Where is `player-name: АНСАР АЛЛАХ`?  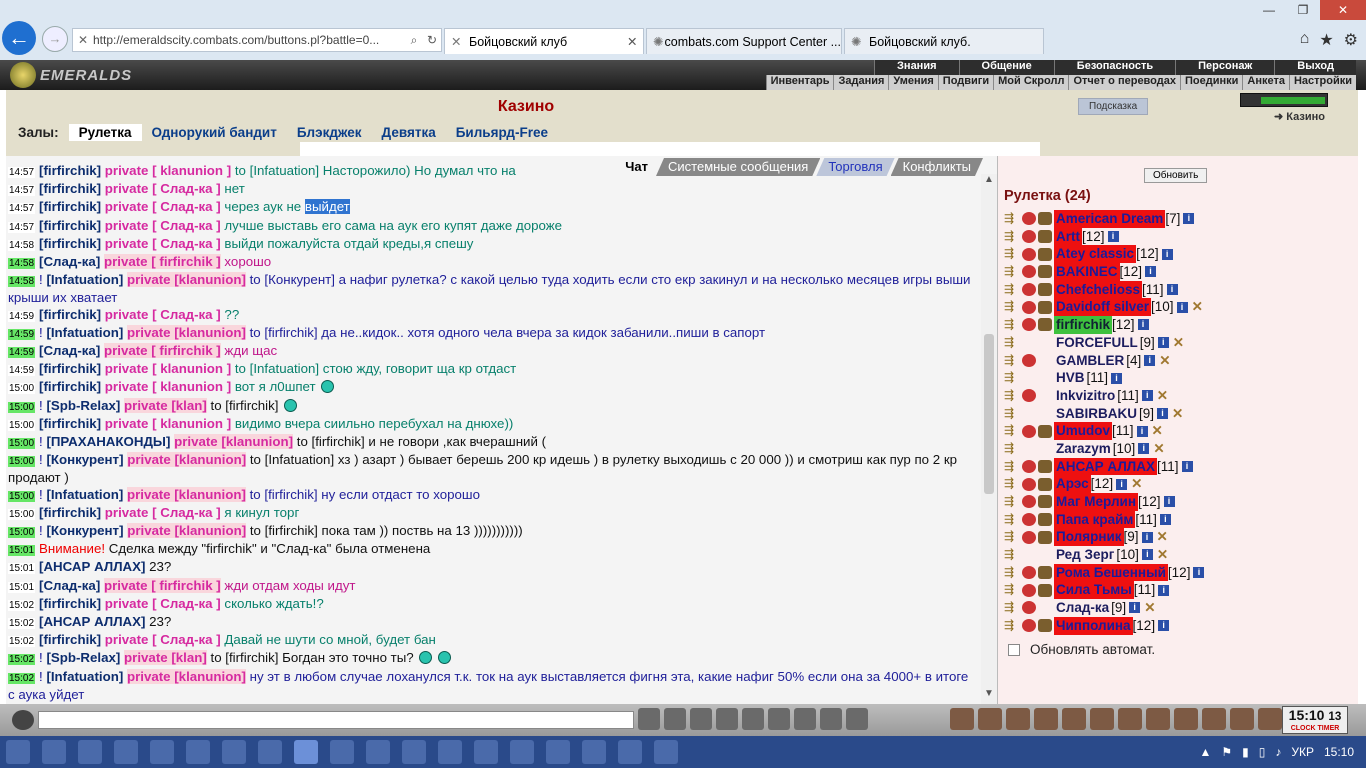 player-name: АНСАР АЛЛАХ is located at coordinates (1106, 466).